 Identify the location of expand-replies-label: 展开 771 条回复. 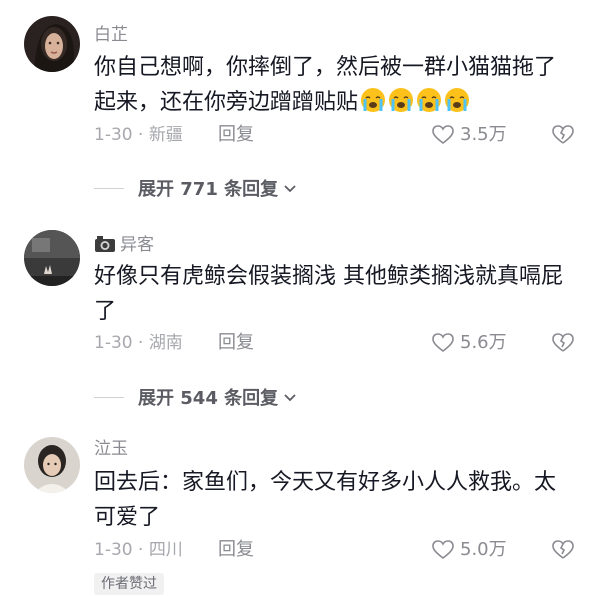
(208, 189).